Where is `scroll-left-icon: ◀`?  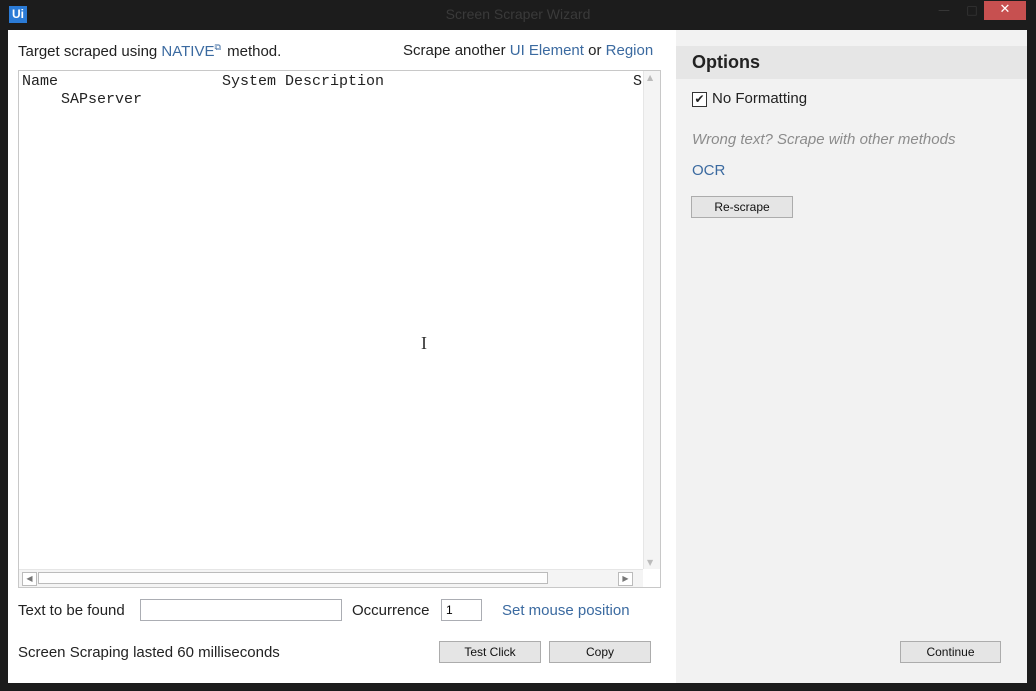 scroll-left-icon: ◀ is located at coordinates (29, 579).